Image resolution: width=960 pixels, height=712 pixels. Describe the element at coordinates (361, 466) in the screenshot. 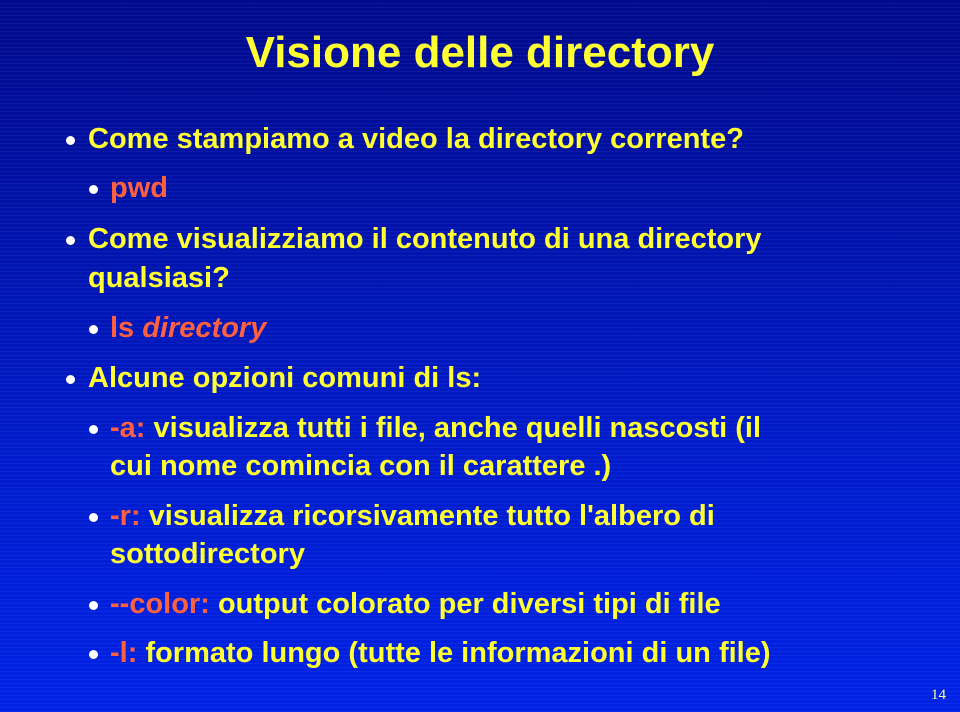

I see `option-description-continuation: cui nome comincia con il carattere .)` at that location.